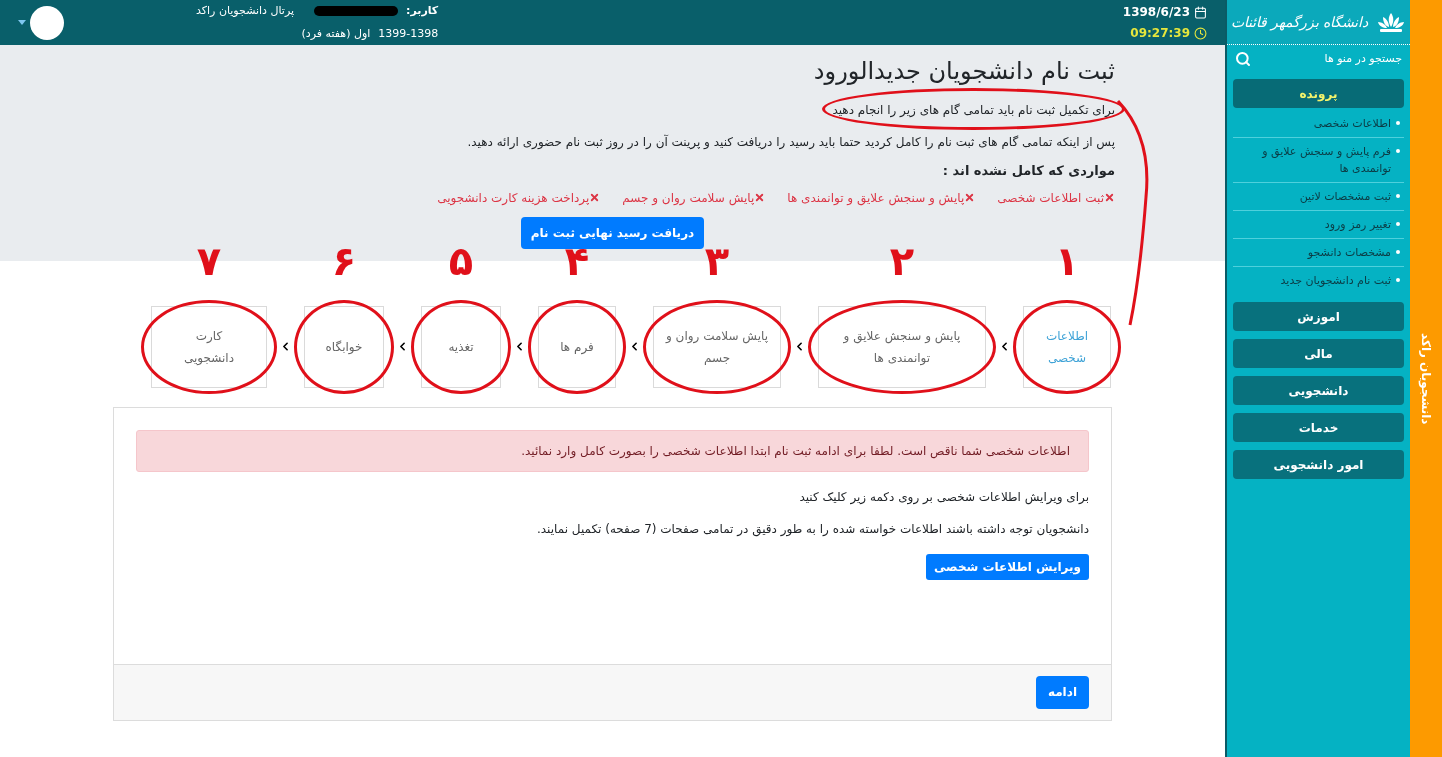 The height and width of the screenshot is (757, 1442). What do you see at coordinates (22, 22) in the screenshot?
I see `caret-down-icon` at bounding box center [22, 22].